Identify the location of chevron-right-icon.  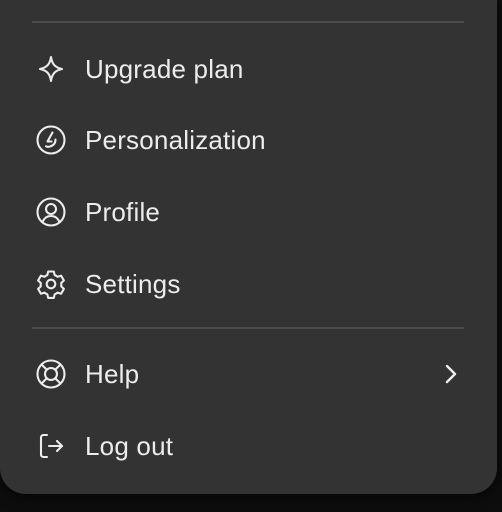
(451, 374).